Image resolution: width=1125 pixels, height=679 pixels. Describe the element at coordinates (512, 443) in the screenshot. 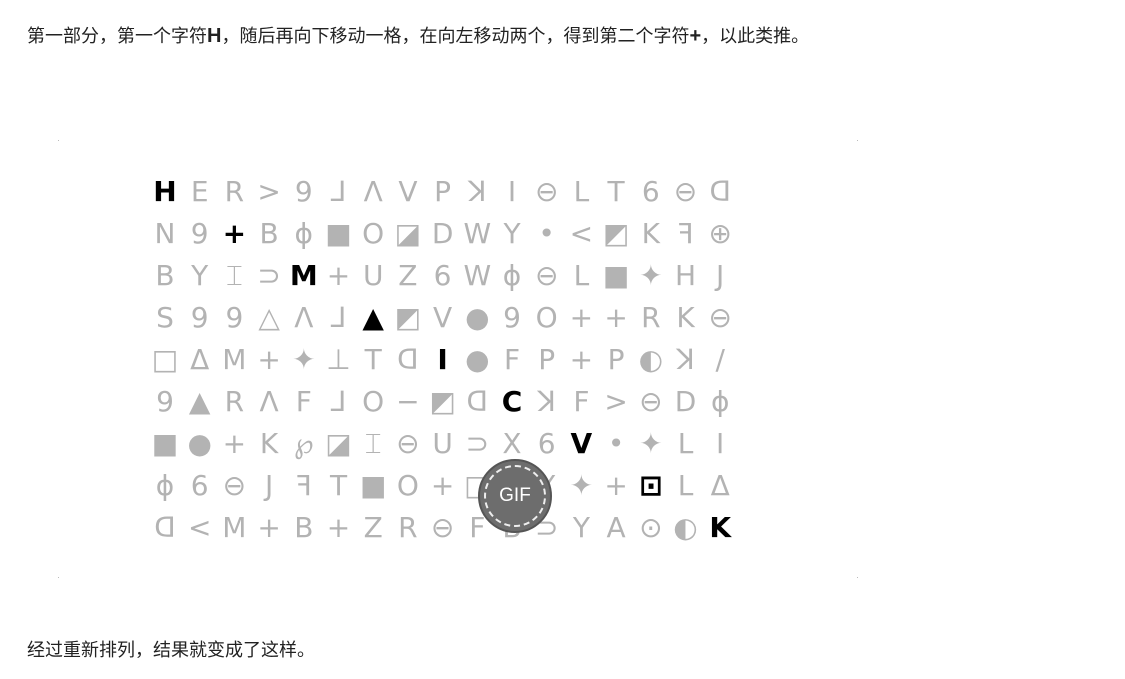

I see `cipher-symbol: X` at that location.